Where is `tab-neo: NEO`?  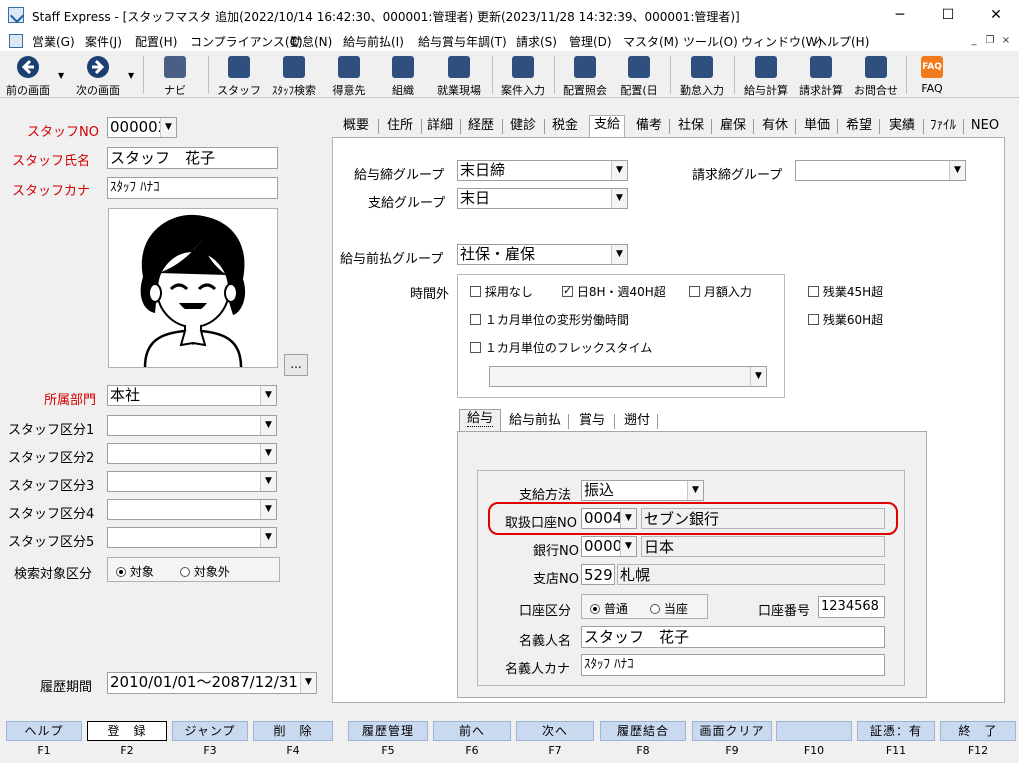 tab-neo: NEO is located at coordinates (985, 127).